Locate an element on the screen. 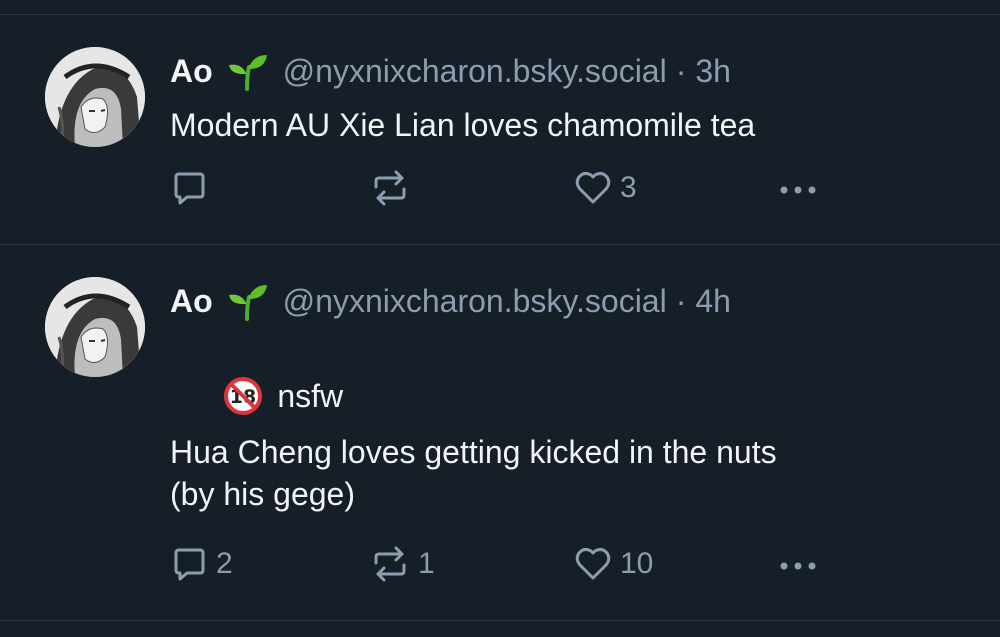 This screenshot has height=637, width=1000. content-label-text: nsfw is located at coordinates (310, 396).